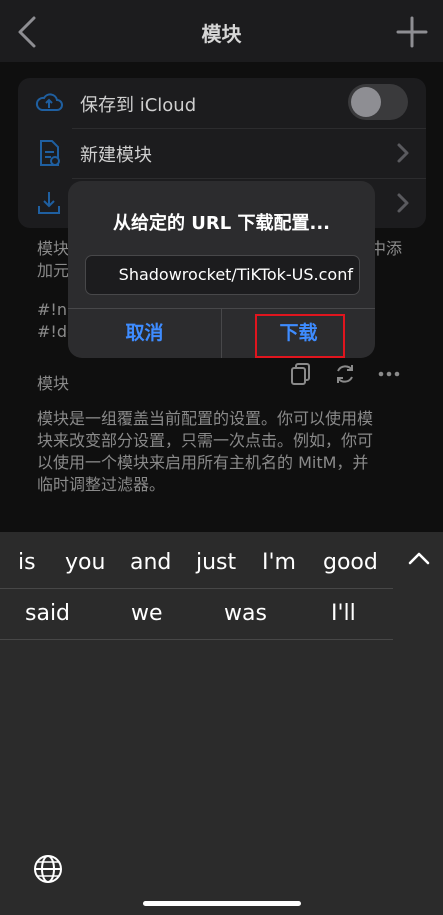 The image size is (443, 915). I want to click on suggestion: we, so click(147, 613).